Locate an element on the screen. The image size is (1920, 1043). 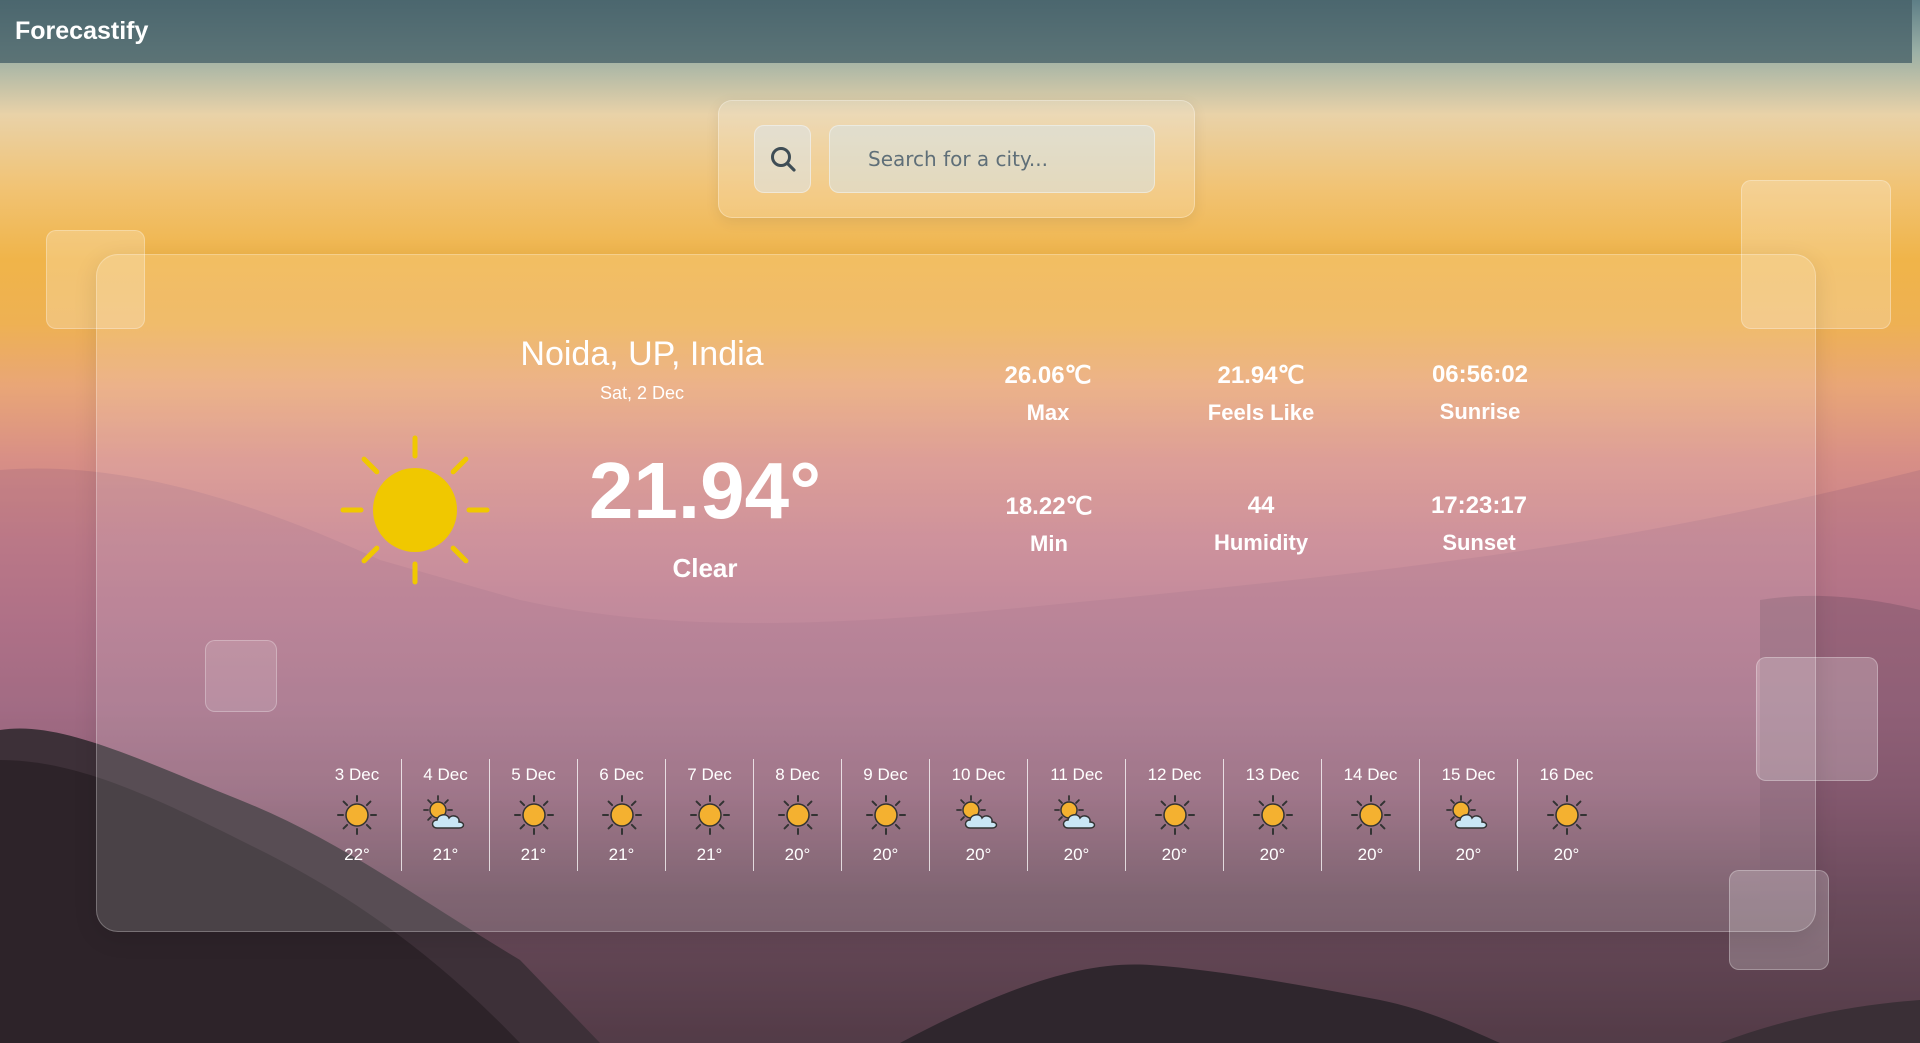
stat-sunset: 17:23:17 Sunset is located at coordinates (1479, 524).